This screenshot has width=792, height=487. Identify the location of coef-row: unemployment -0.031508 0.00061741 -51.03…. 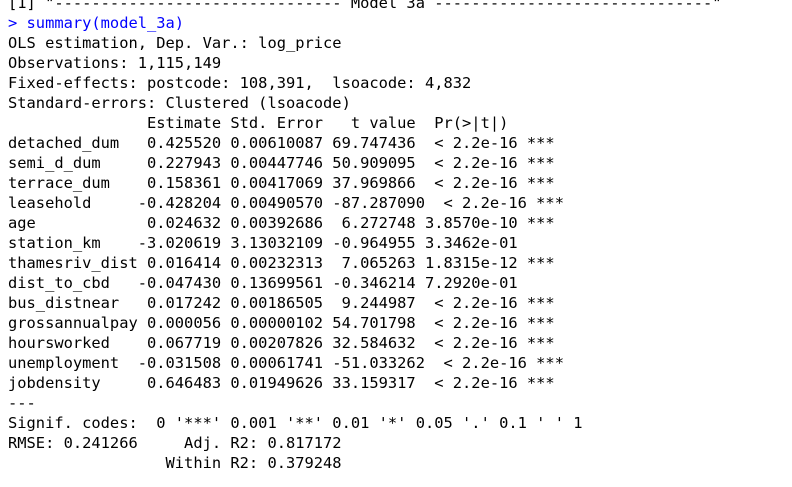
(286, 363).